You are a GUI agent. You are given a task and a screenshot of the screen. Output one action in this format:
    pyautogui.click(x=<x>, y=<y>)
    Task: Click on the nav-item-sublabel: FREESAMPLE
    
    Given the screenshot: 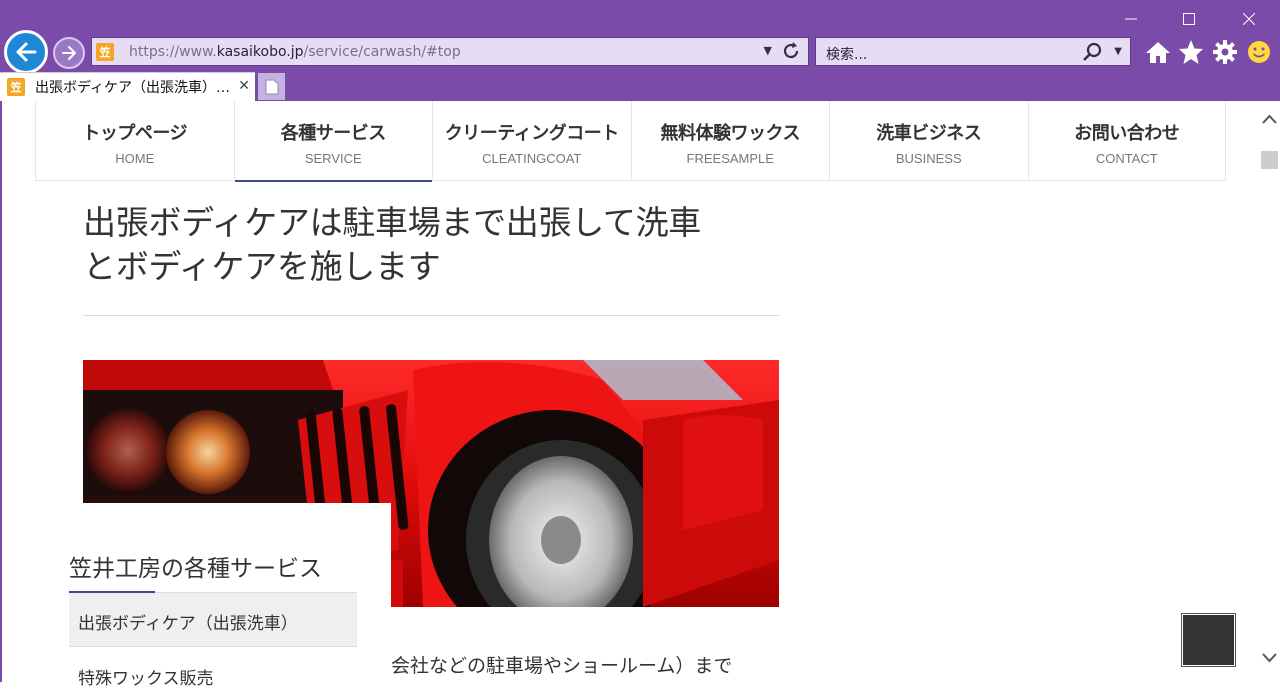 What is the action you would take?
    pyautogui.click(x=730, y=158)
    